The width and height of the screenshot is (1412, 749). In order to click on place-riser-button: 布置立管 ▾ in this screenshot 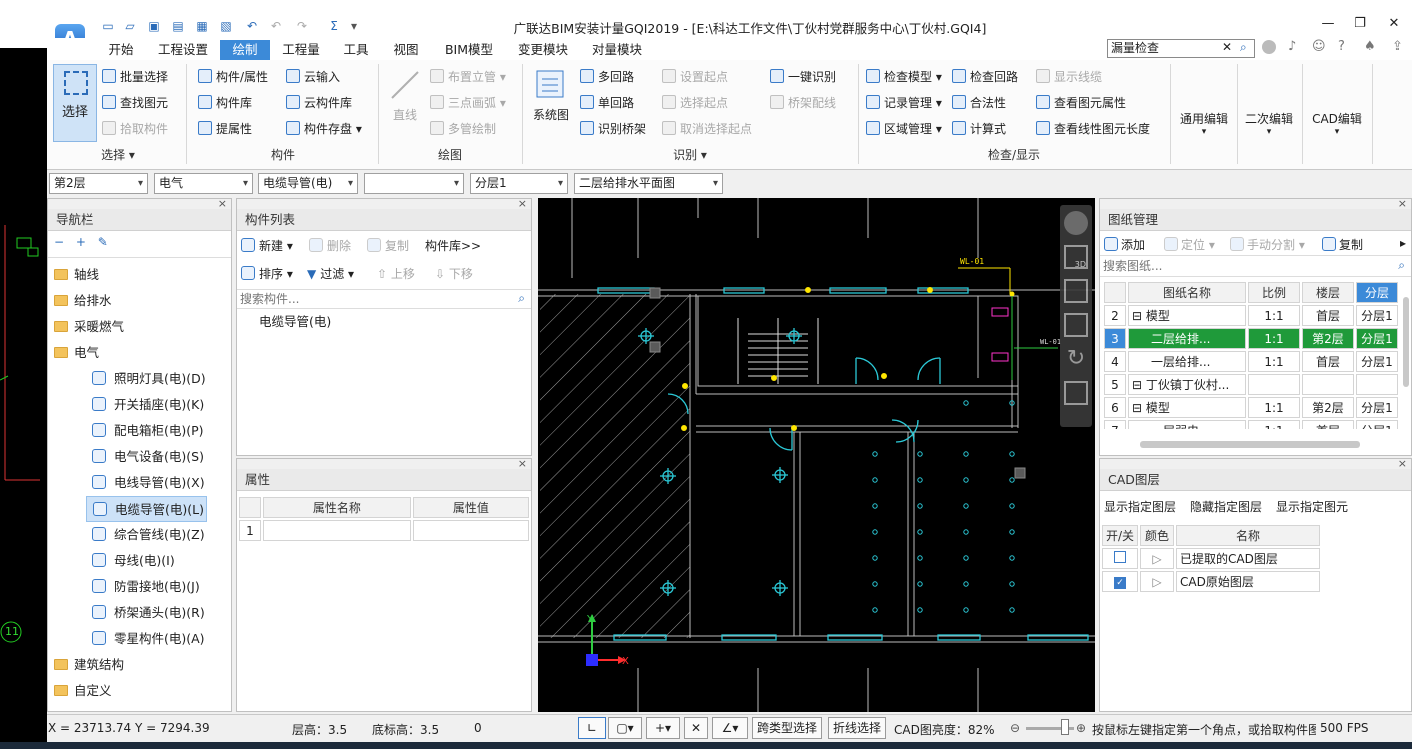, I will do `click(468, 77)`.